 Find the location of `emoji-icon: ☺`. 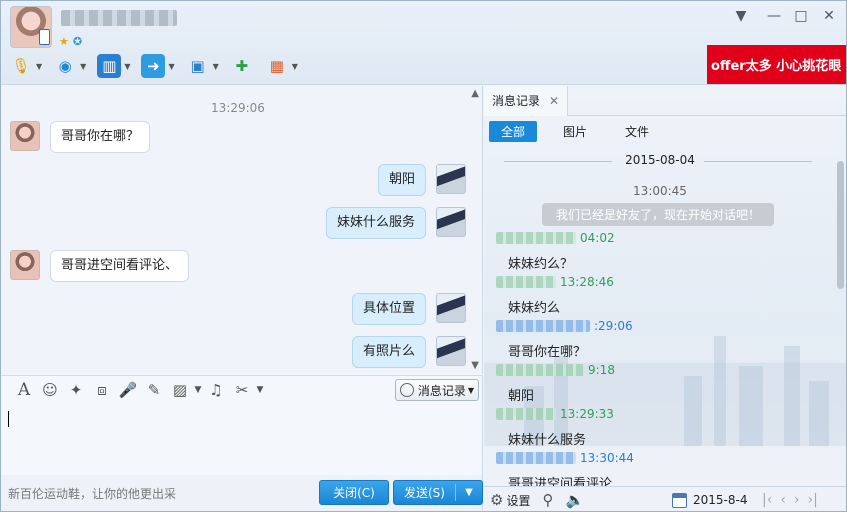

emoji-icon: ☺ is located at coordinates (50, 390).